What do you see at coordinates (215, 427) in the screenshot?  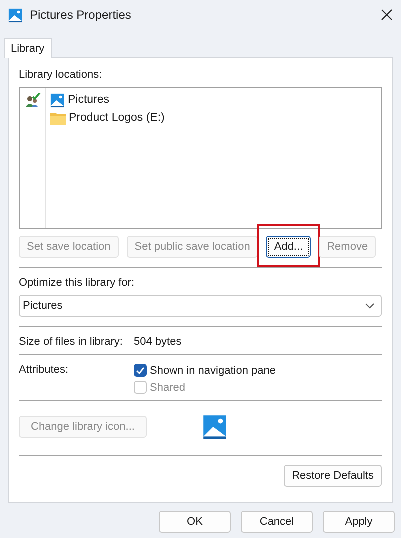 I see `library-picture-icon` at bounding box center [215, 427].